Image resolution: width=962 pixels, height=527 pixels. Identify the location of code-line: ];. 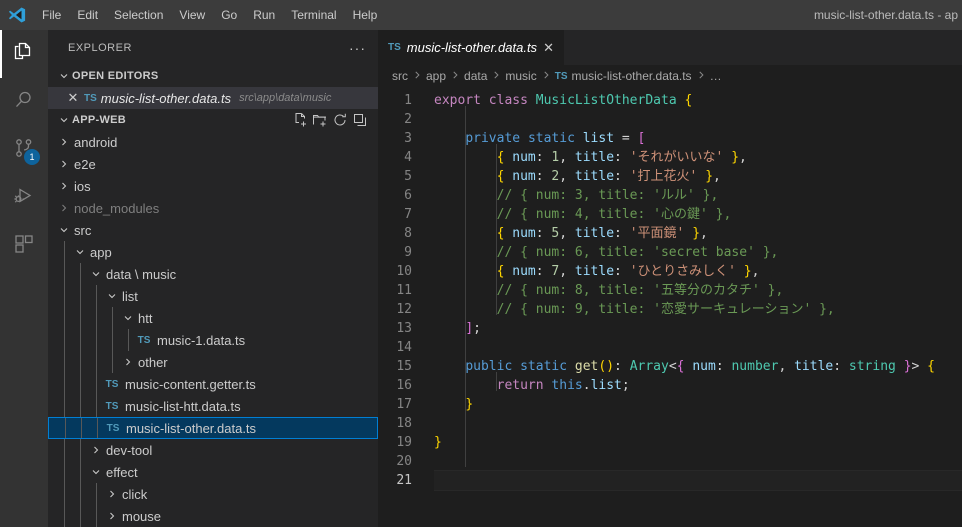
(698, 328).